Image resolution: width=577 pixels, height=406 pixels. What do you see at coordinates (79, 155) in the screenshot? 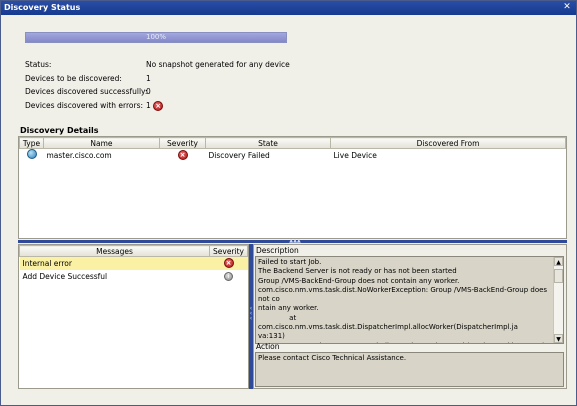
I see `name-cell: master.cisco.com` at bounding box center [79, 155].